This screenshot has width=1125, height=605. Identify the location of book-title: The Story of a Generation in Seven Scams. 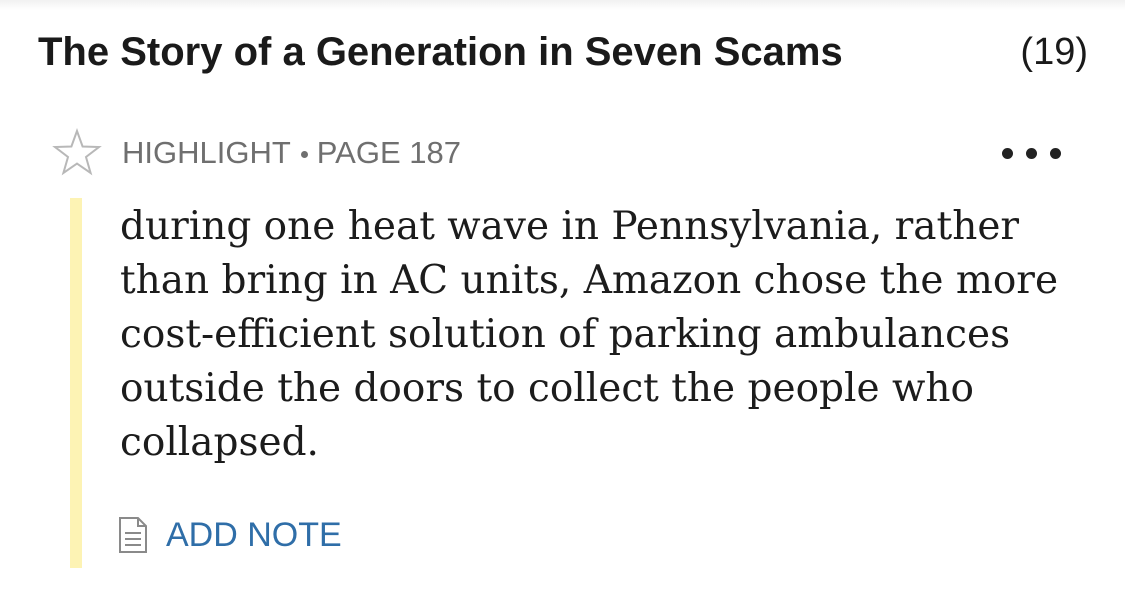
(440, 52).